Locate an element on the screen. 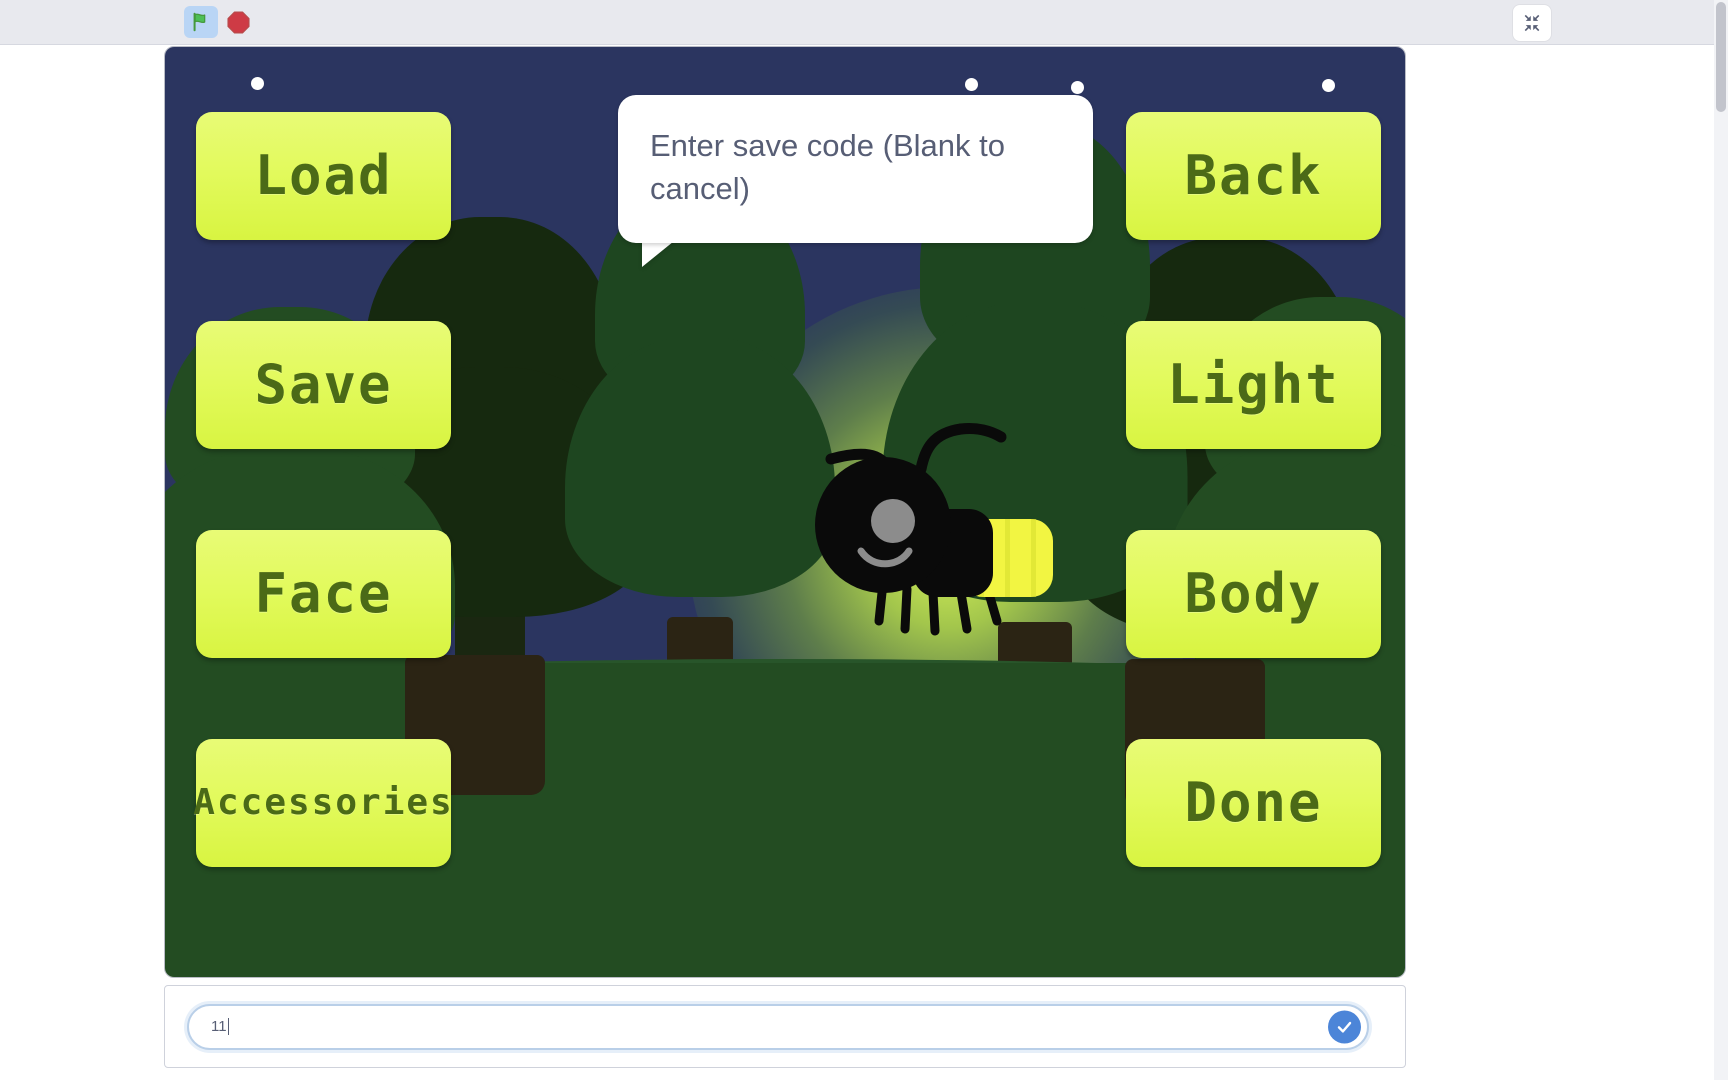  stage-controls-bar is located at coordinates (864, 22).